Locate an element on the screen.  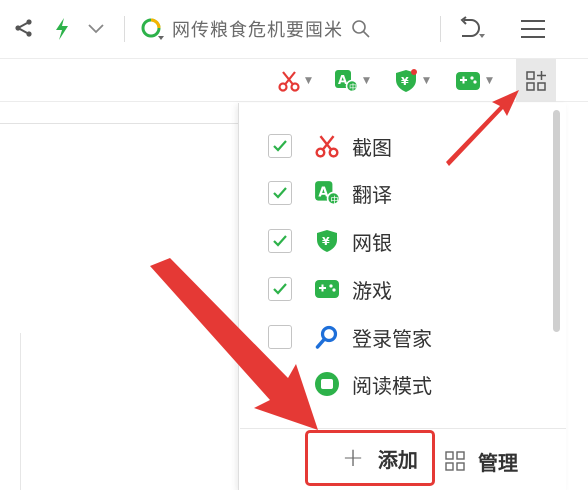
gamepad-icon is located at coordinates (327, 289).